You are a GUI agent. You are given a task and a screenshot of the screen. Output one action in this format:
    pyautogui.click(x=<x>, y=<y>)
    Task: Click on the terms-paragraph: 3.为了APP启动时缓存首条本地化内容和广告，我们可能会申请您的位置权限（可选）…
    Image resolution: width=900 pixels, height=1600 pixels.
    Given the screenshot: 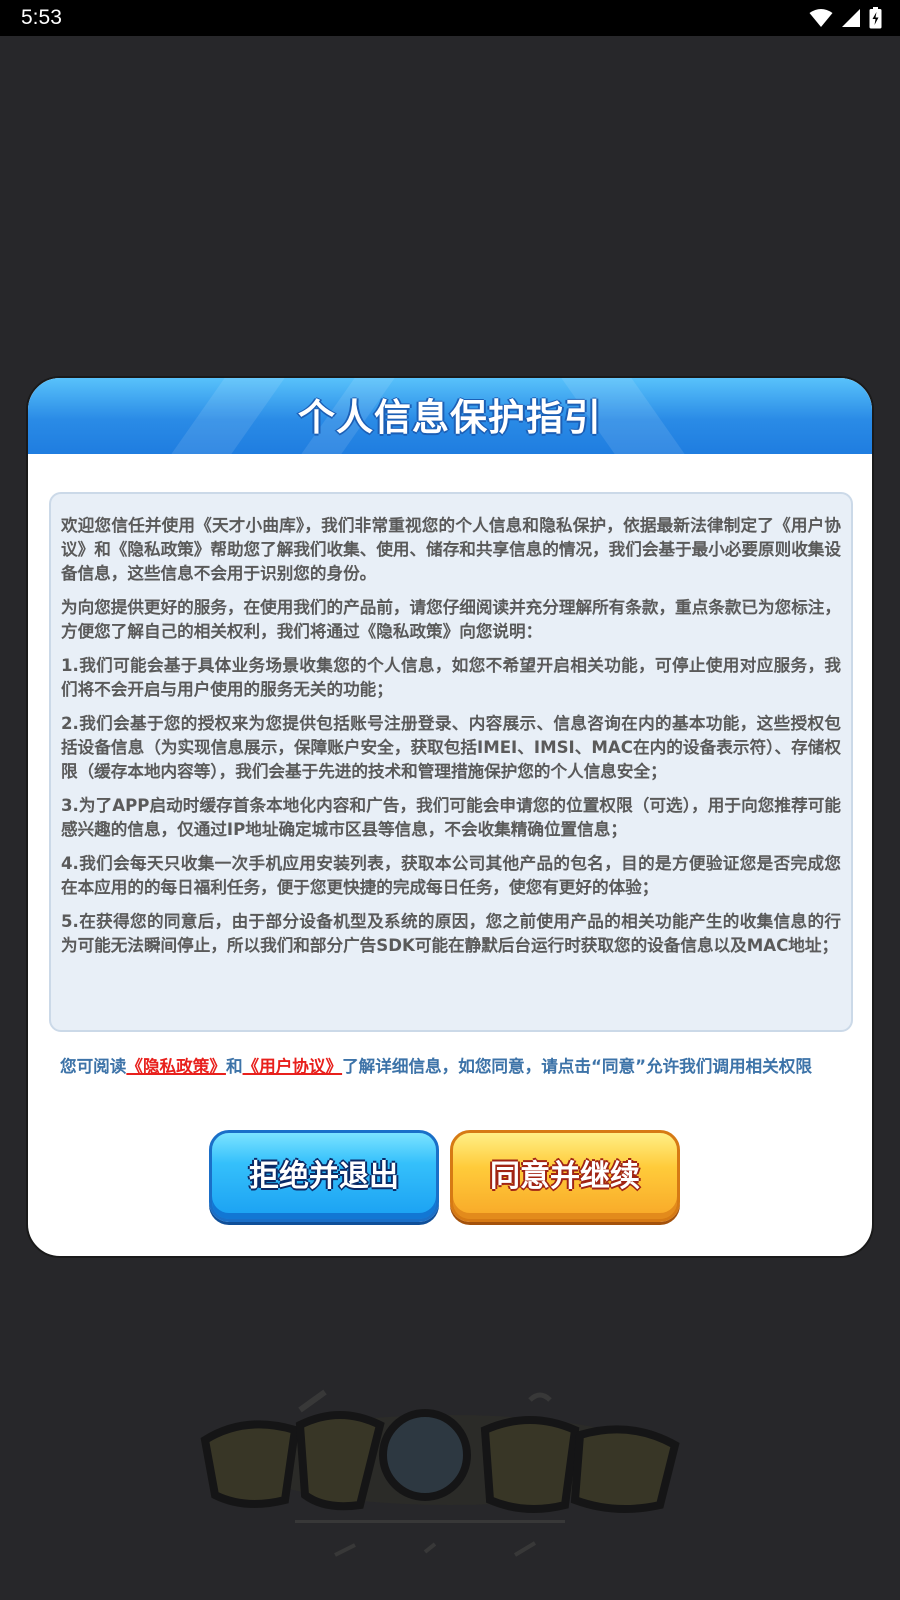 What is the action you would take?
    pyautogui.click(x=451, y=817)
    